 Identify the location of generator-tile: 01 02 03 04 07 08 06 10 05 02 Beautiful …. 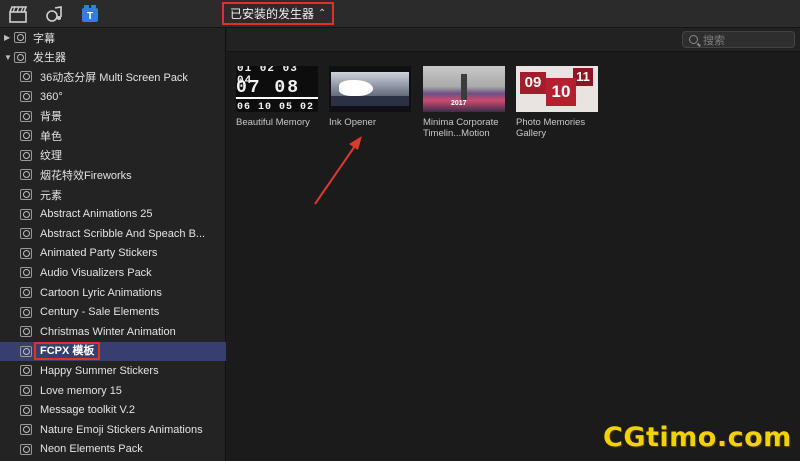
(279, 97).